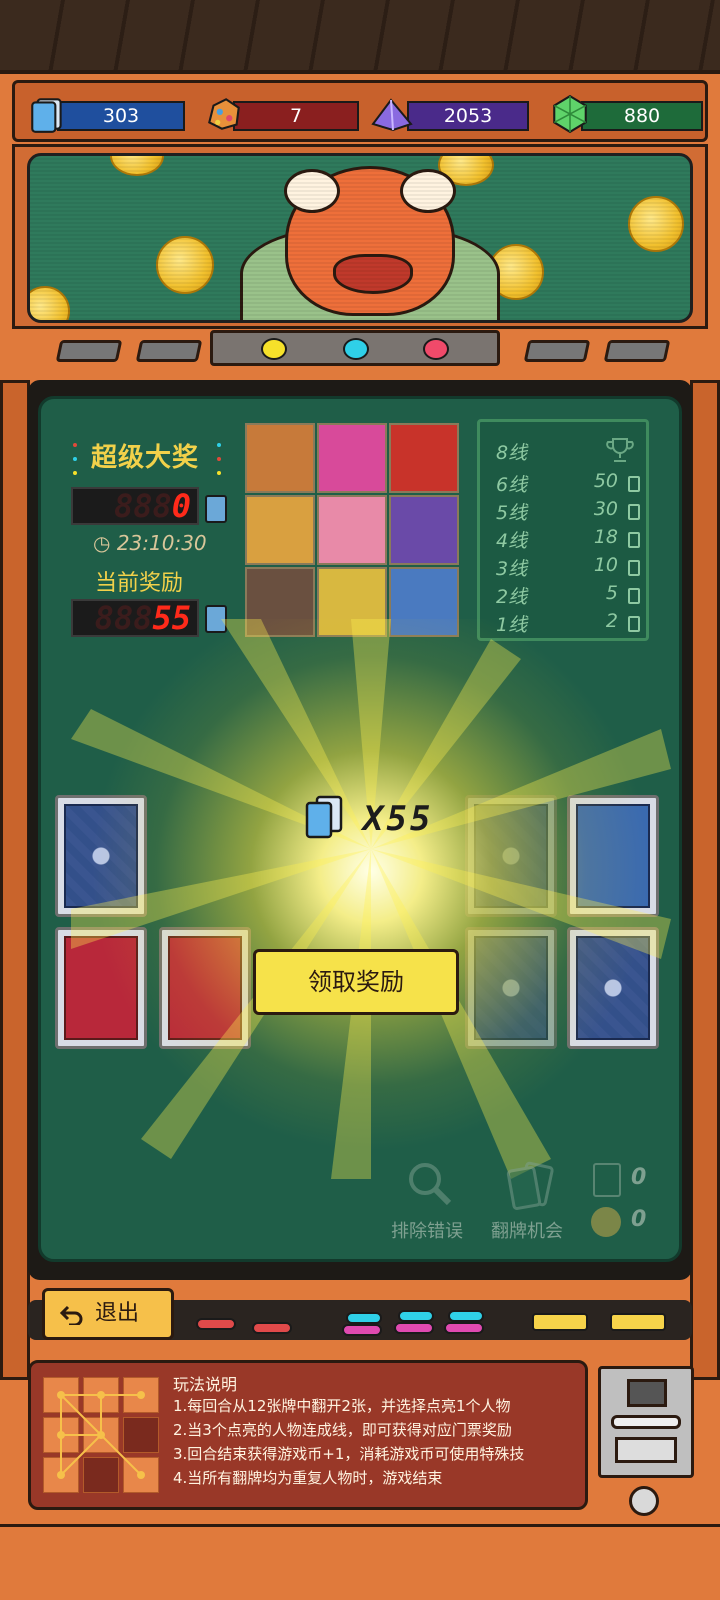  I want to click on portrait-red-hair, so click(424, 458).